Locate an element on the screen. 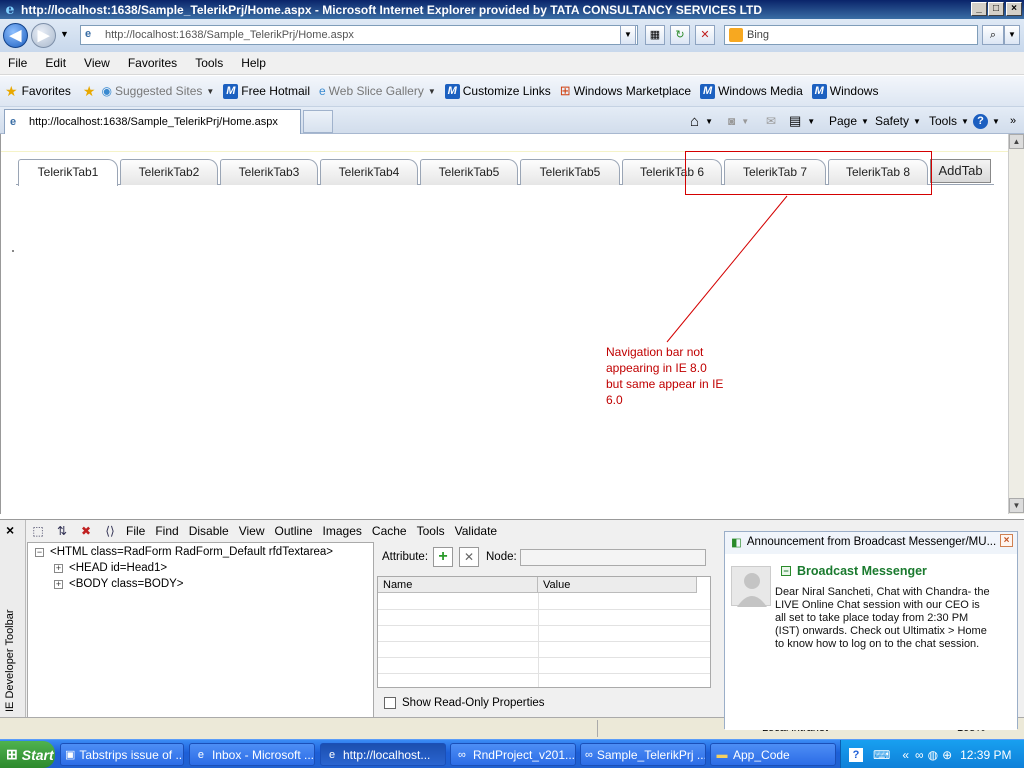 The image size is (1024, 768). print-button: ▤ ▼ is located at coordinates (802, 121).